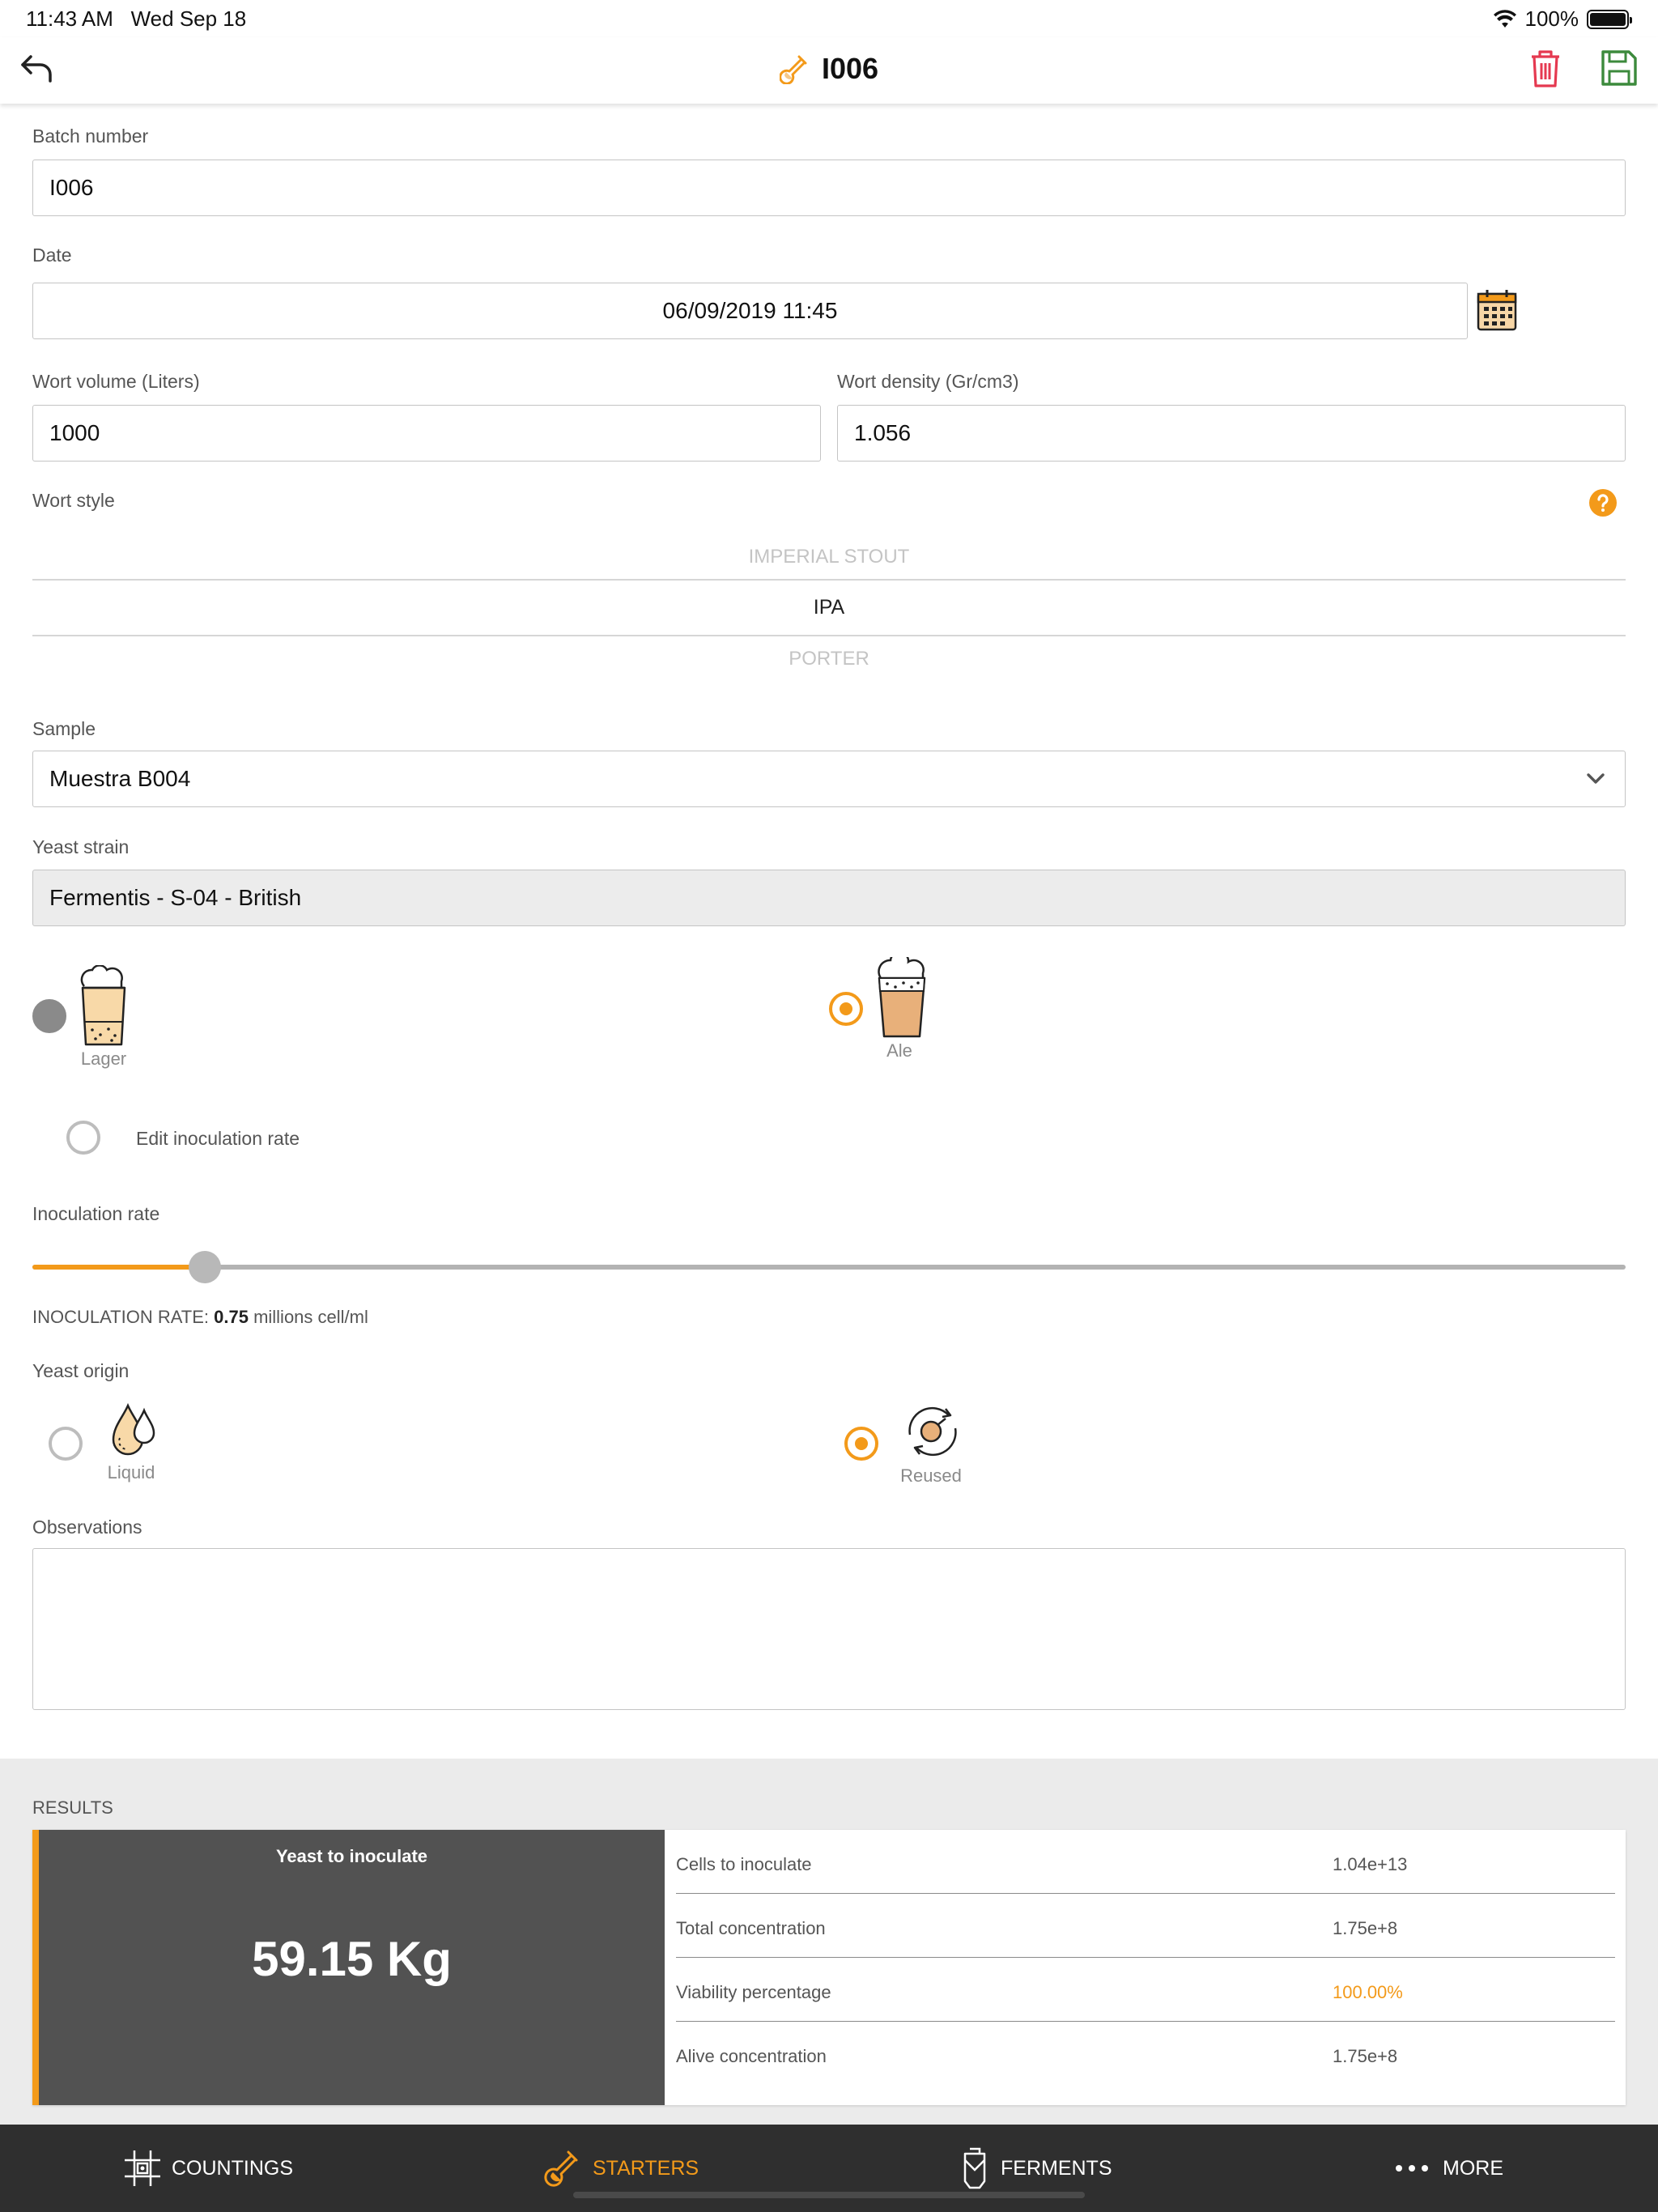  I want to click on calendar-icon, so click(1497, 310).